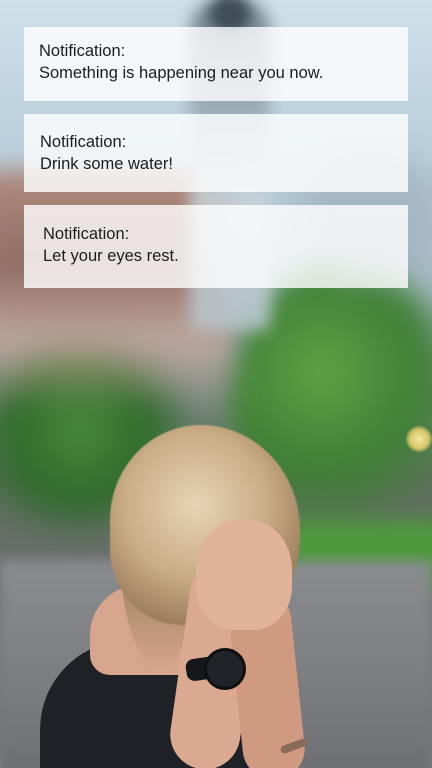 The height and width of the screenshot is (768, 432). Describe the element at coordinates (111, 256) in the screenshot. I see `notification-message: Let your eyes rest.` at that location.